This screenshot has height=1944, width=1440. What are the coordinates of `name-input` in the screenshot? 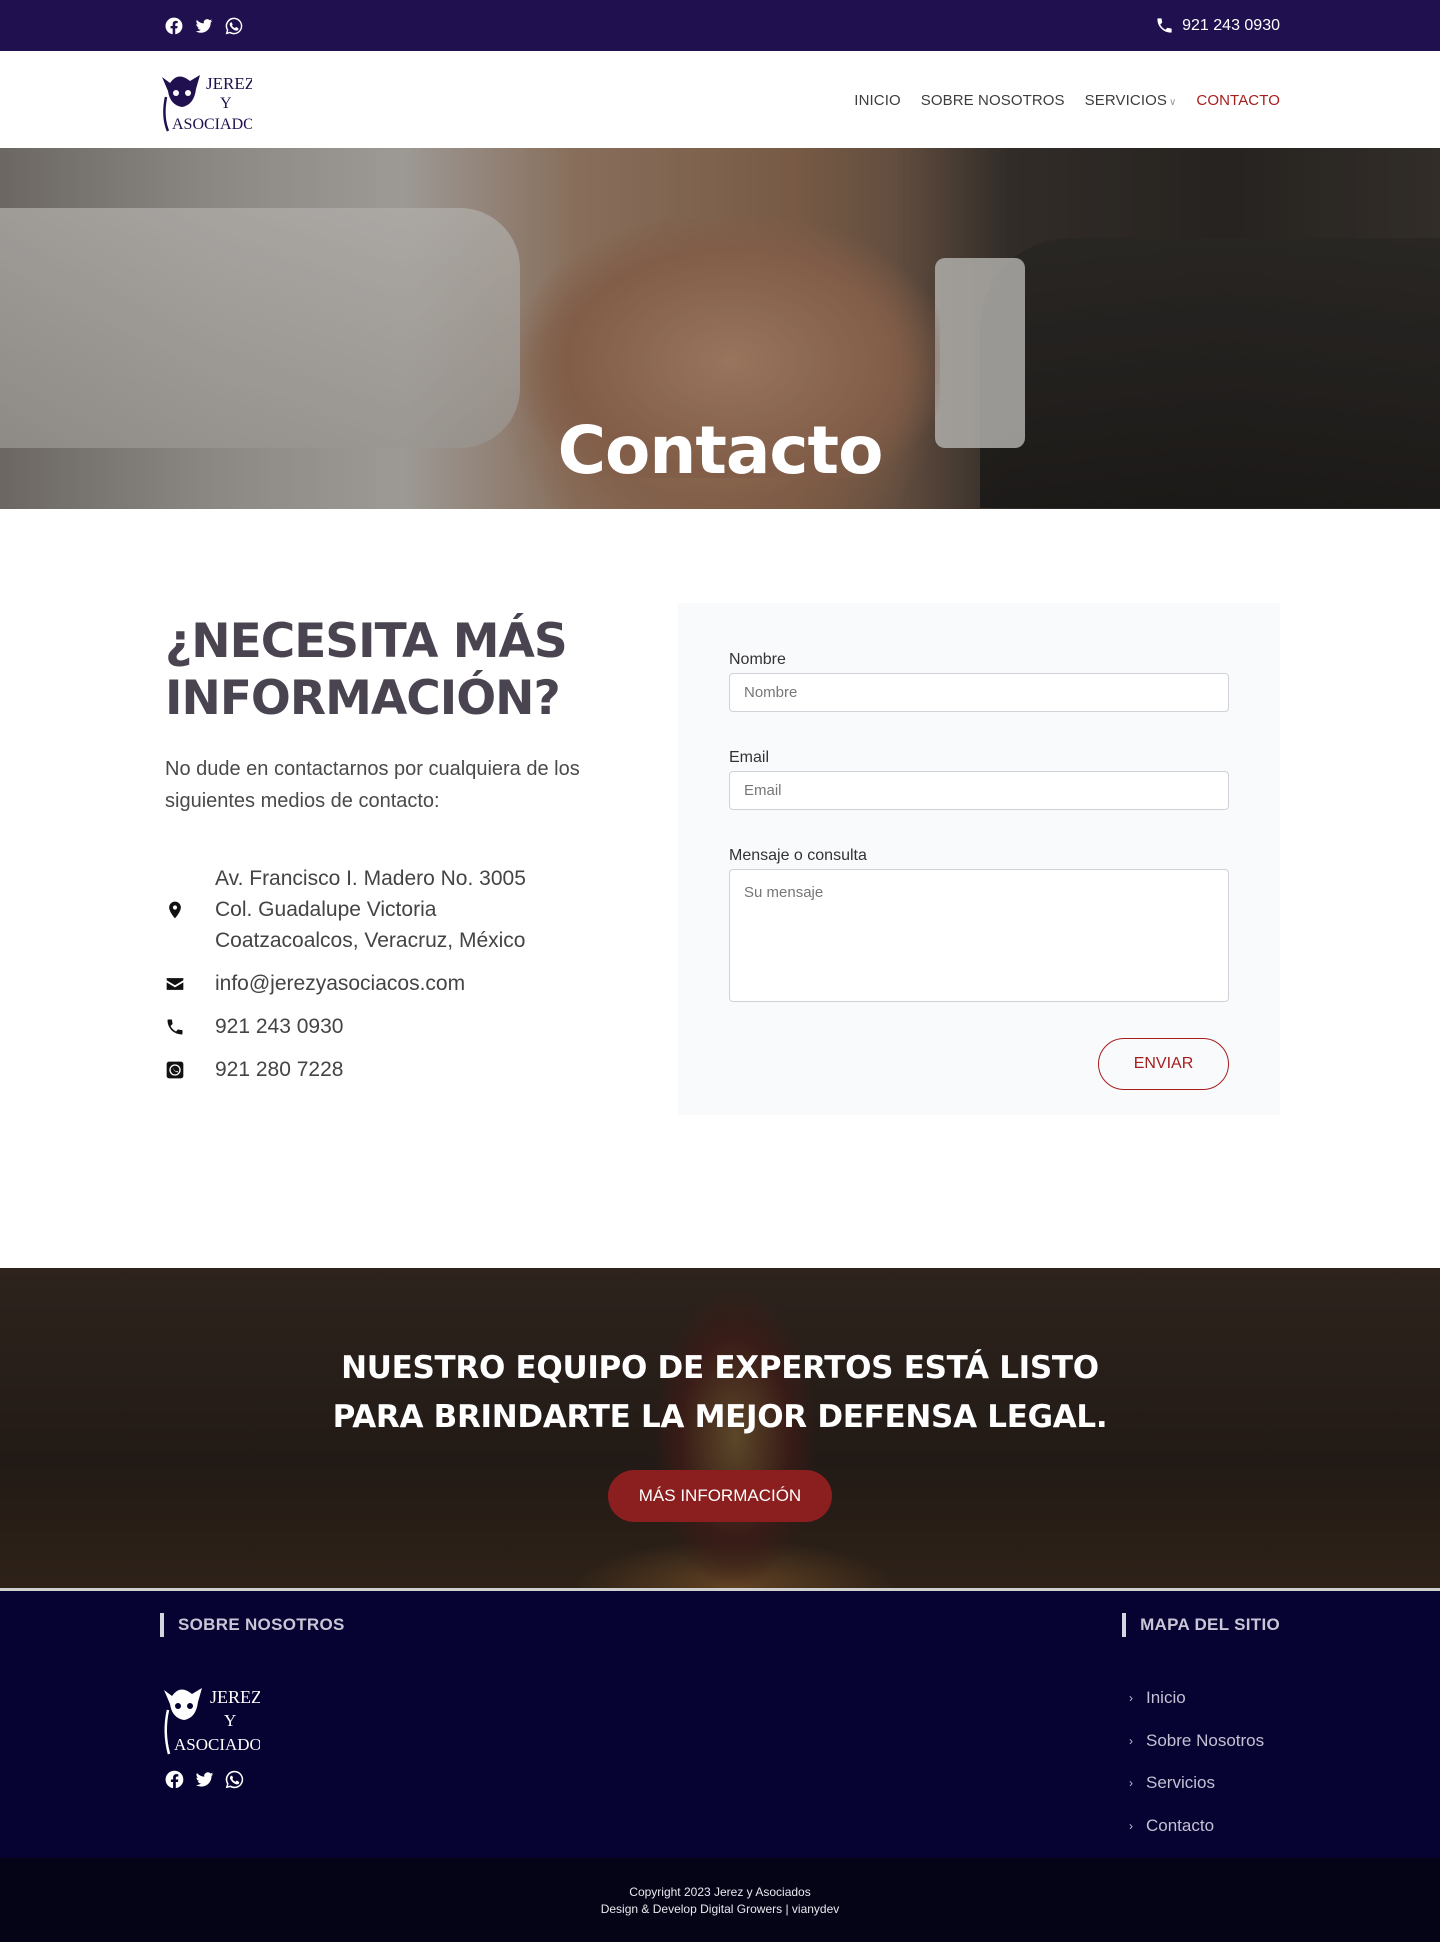 It's located at (979, 692).